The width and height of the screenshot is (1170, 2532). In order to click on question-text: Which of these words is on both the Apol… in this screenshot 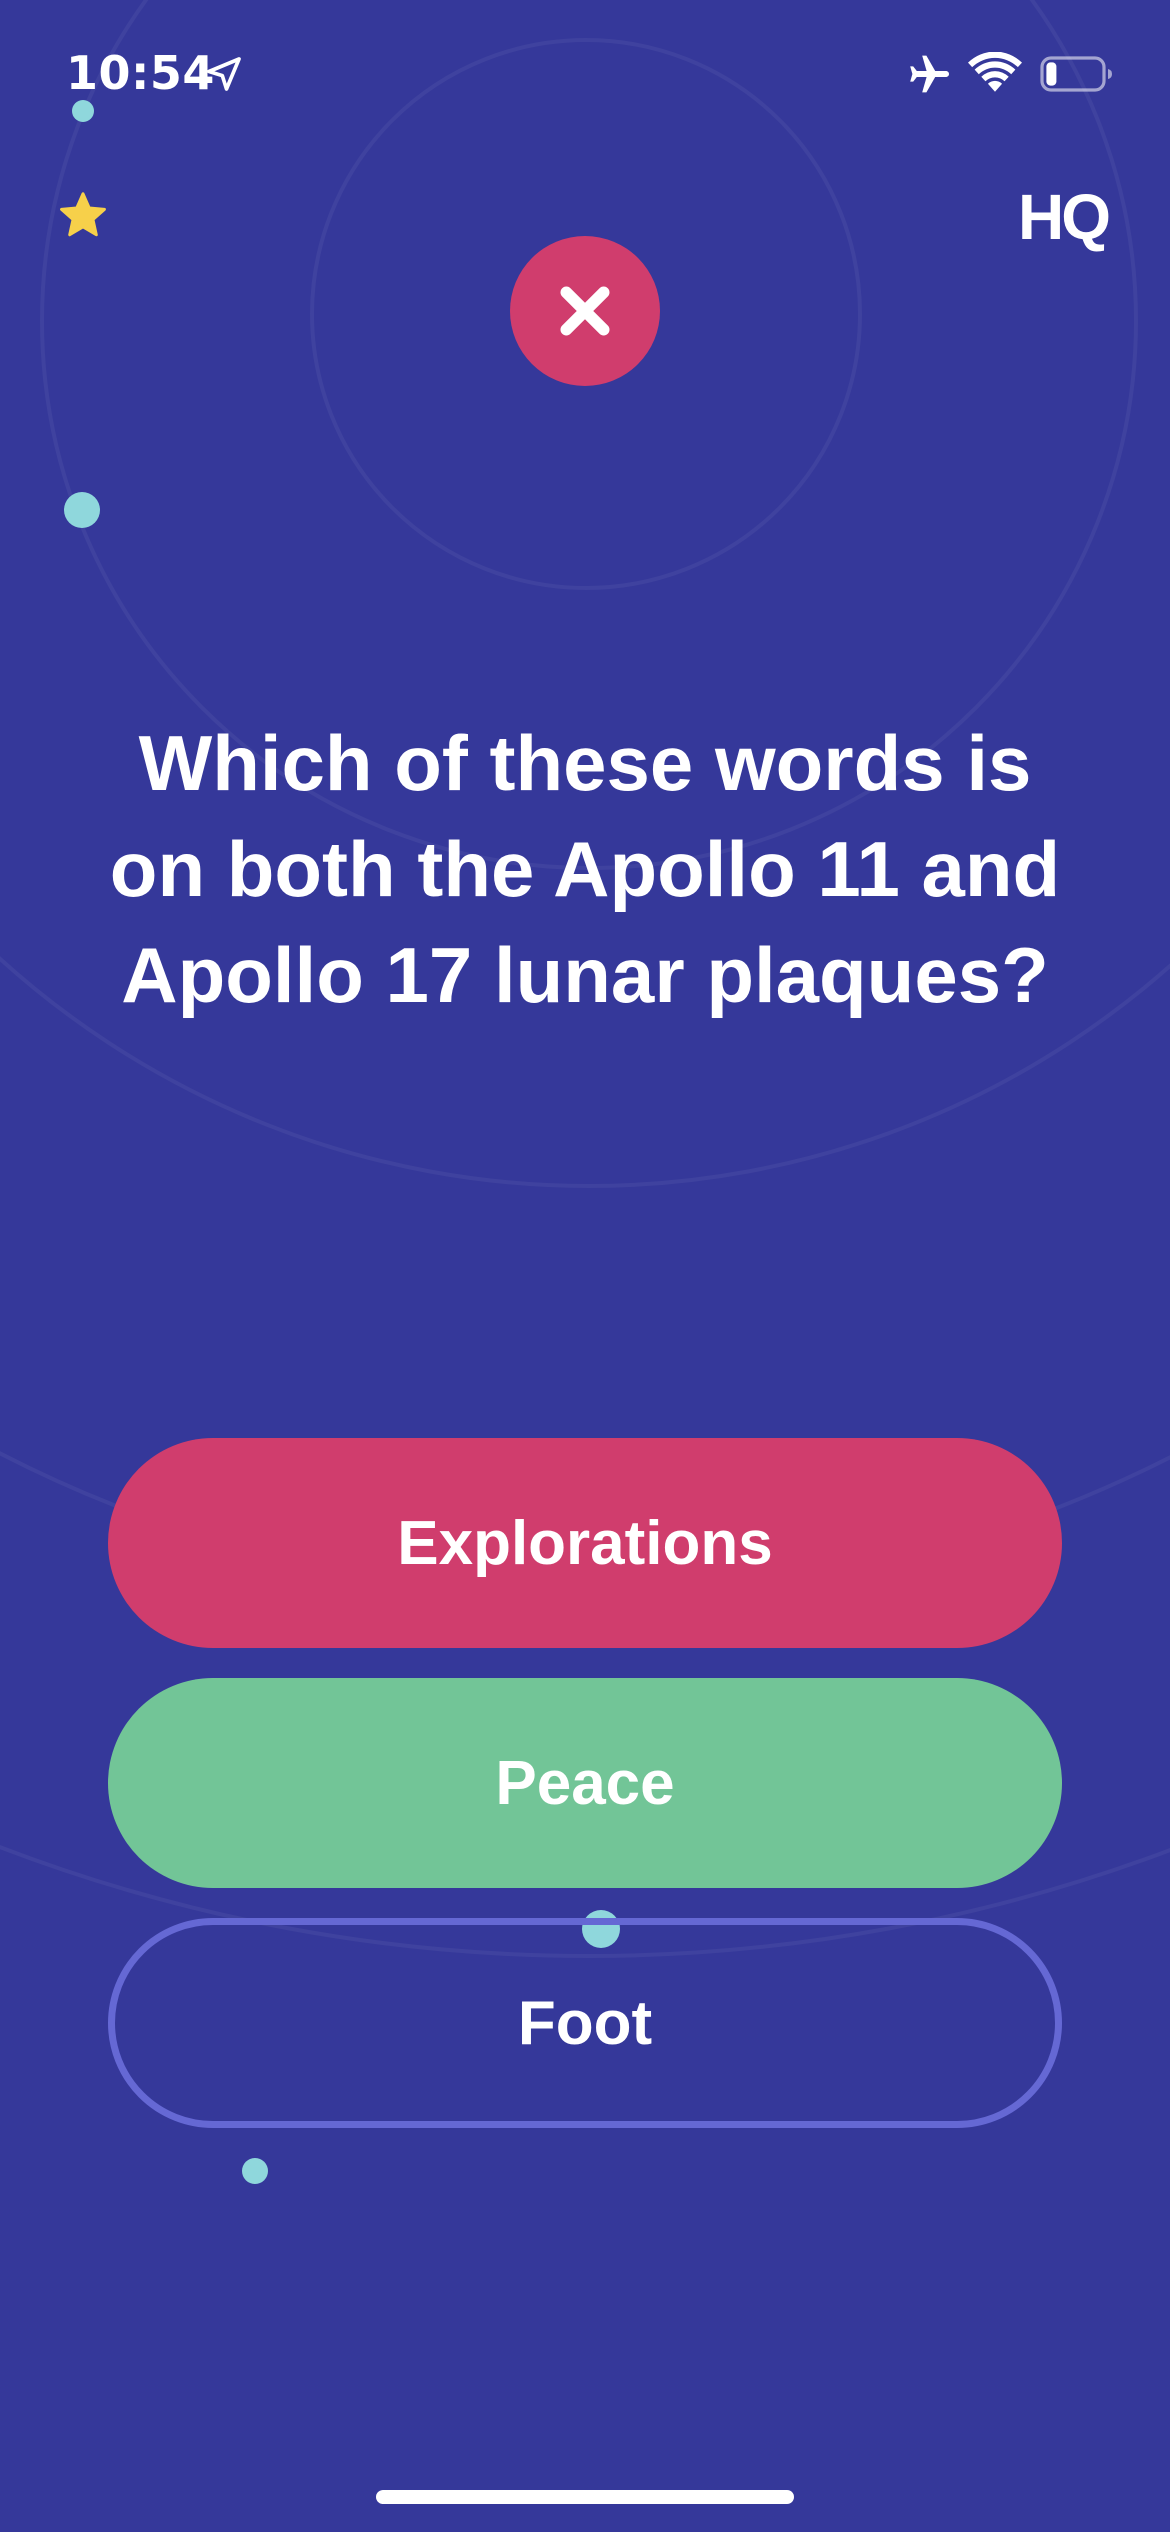, I will do `click(585, 869)`.